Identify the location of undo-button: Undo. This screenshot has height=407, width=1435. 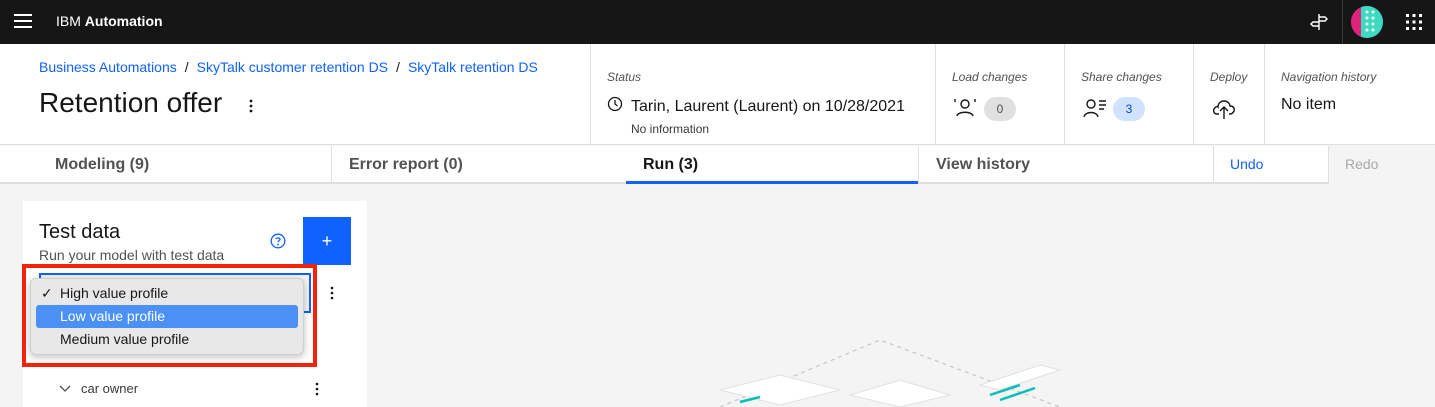
(1270, 165).